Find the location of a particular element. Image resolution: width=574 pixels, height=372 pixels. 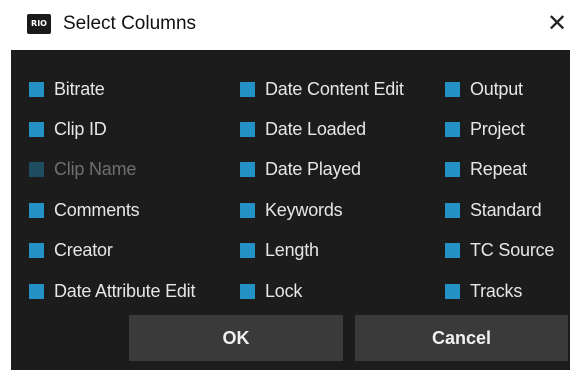

column-option-bitrate: Bitrate is located at coordinates (67, 89).